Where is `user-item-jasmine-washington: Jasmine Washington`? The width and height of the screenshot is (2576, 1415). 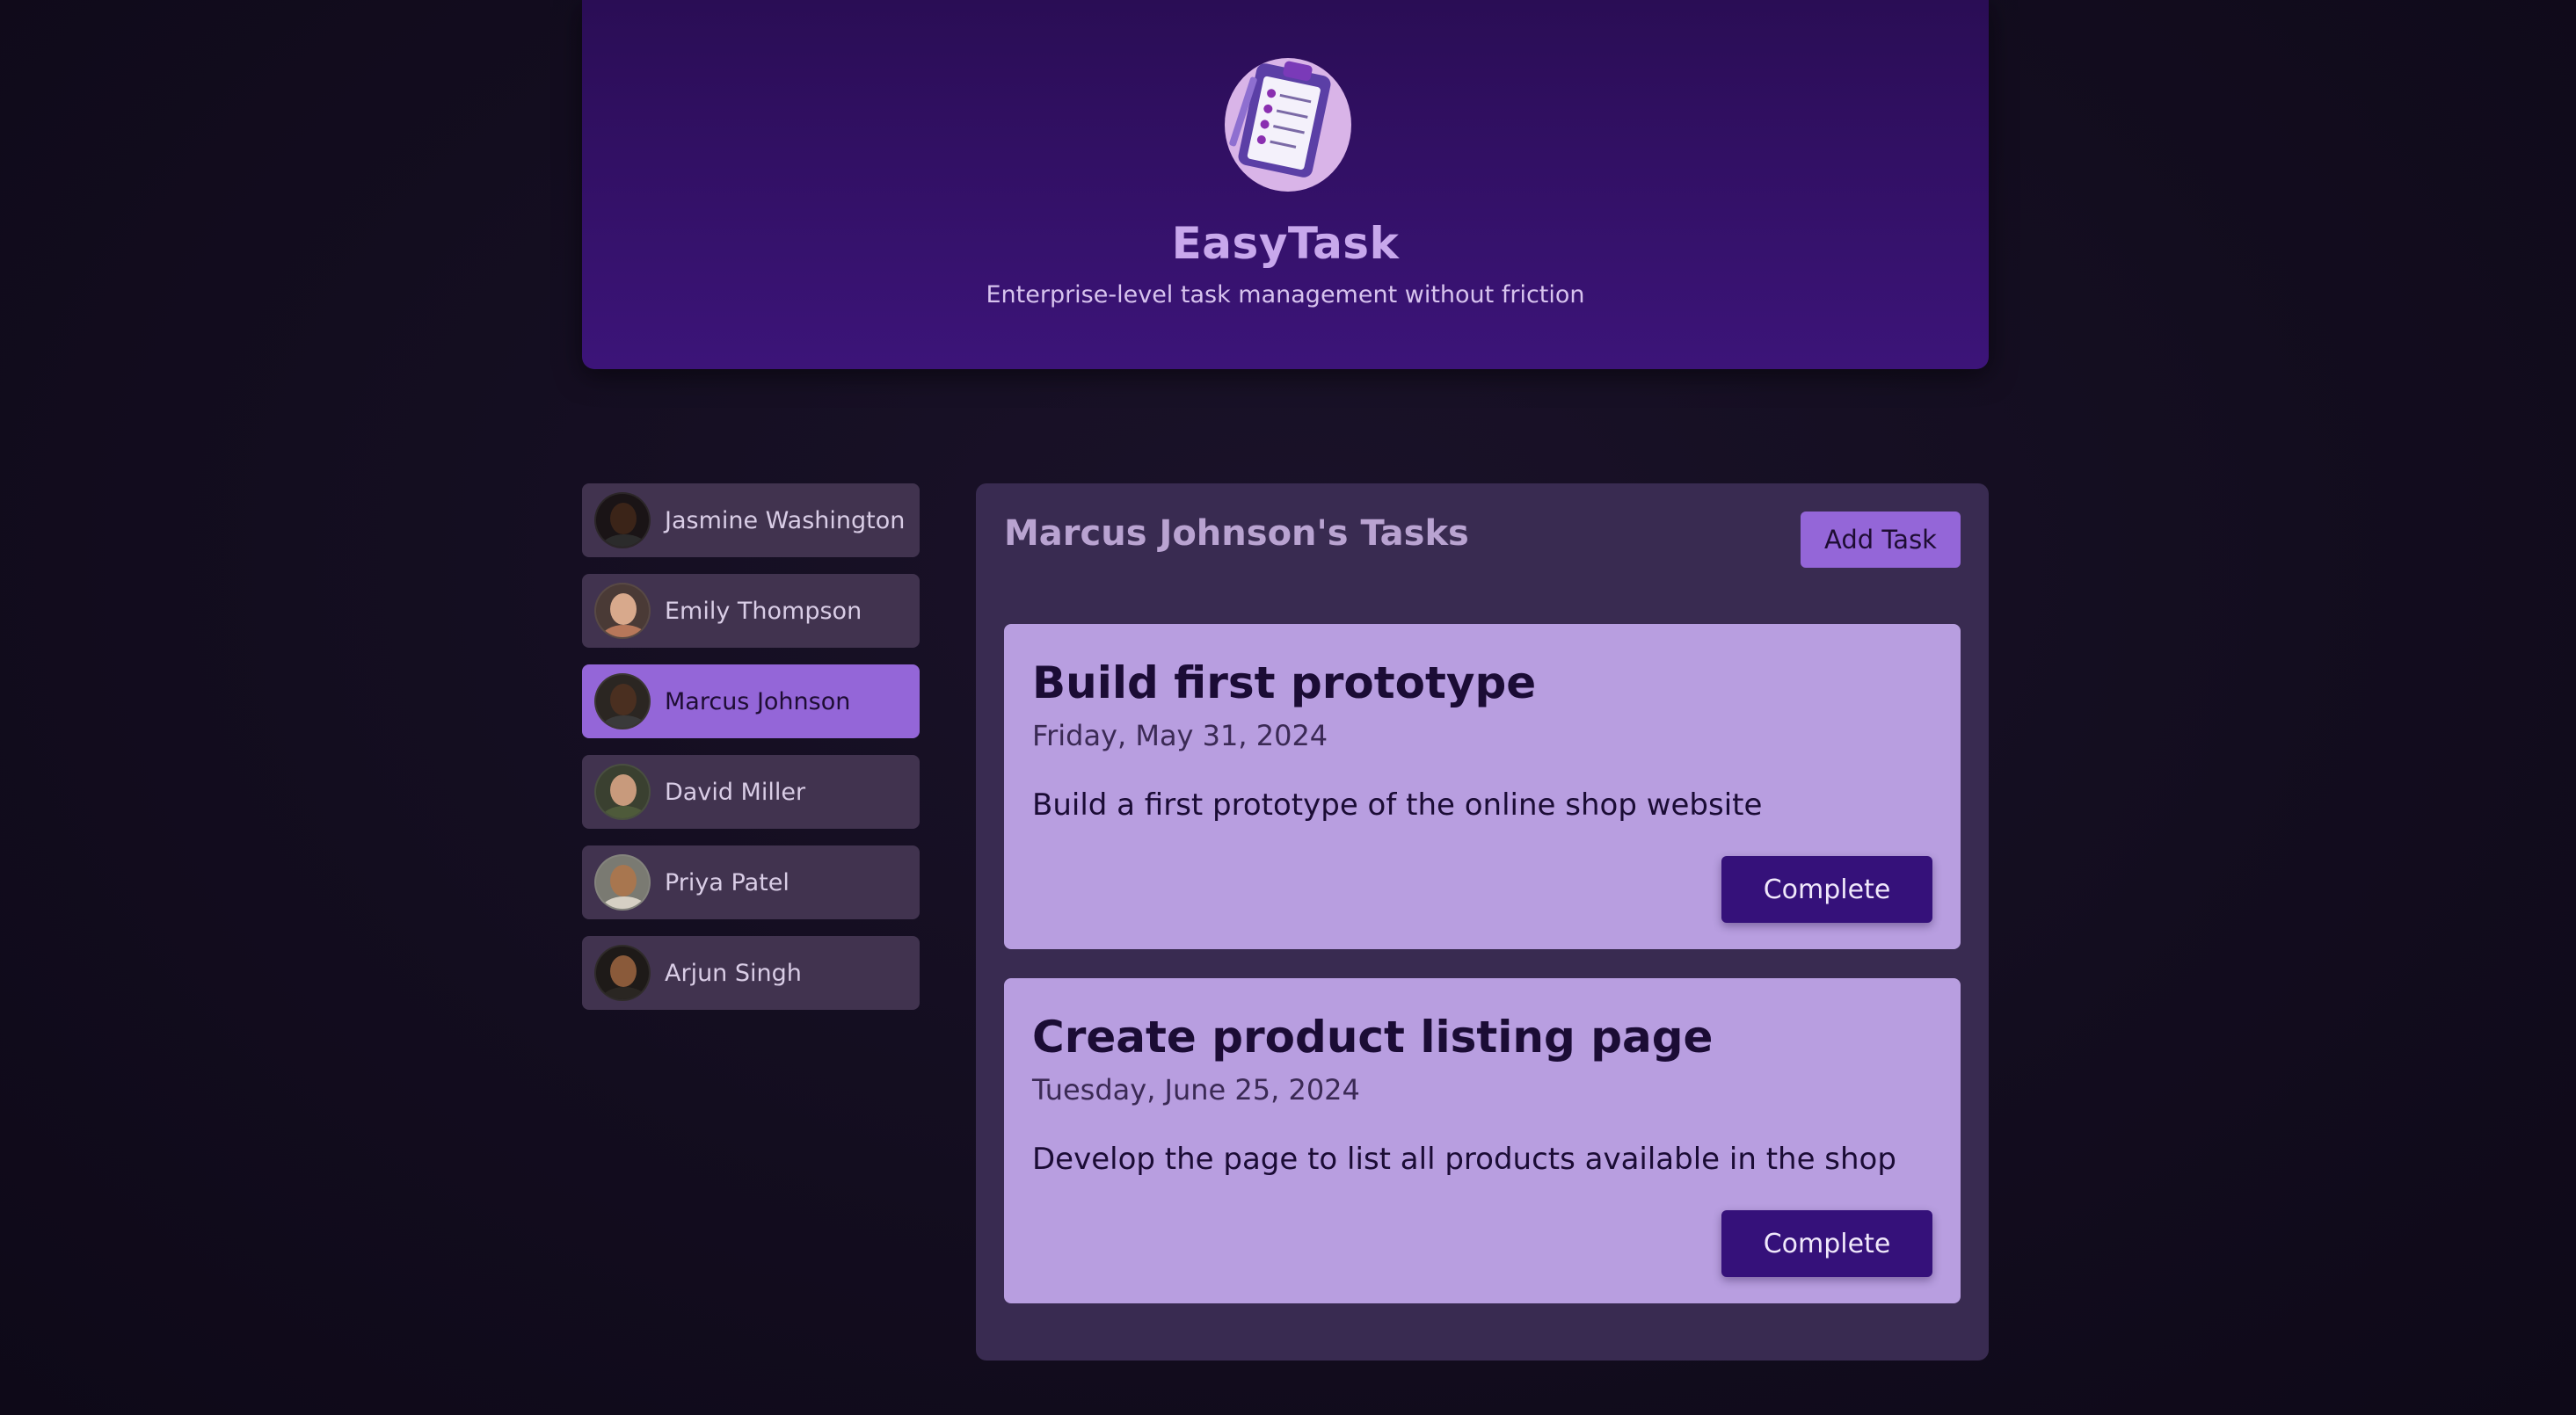 user-item-jasmine-washington: Jasmine Washington is located at coordinates (751, 520).